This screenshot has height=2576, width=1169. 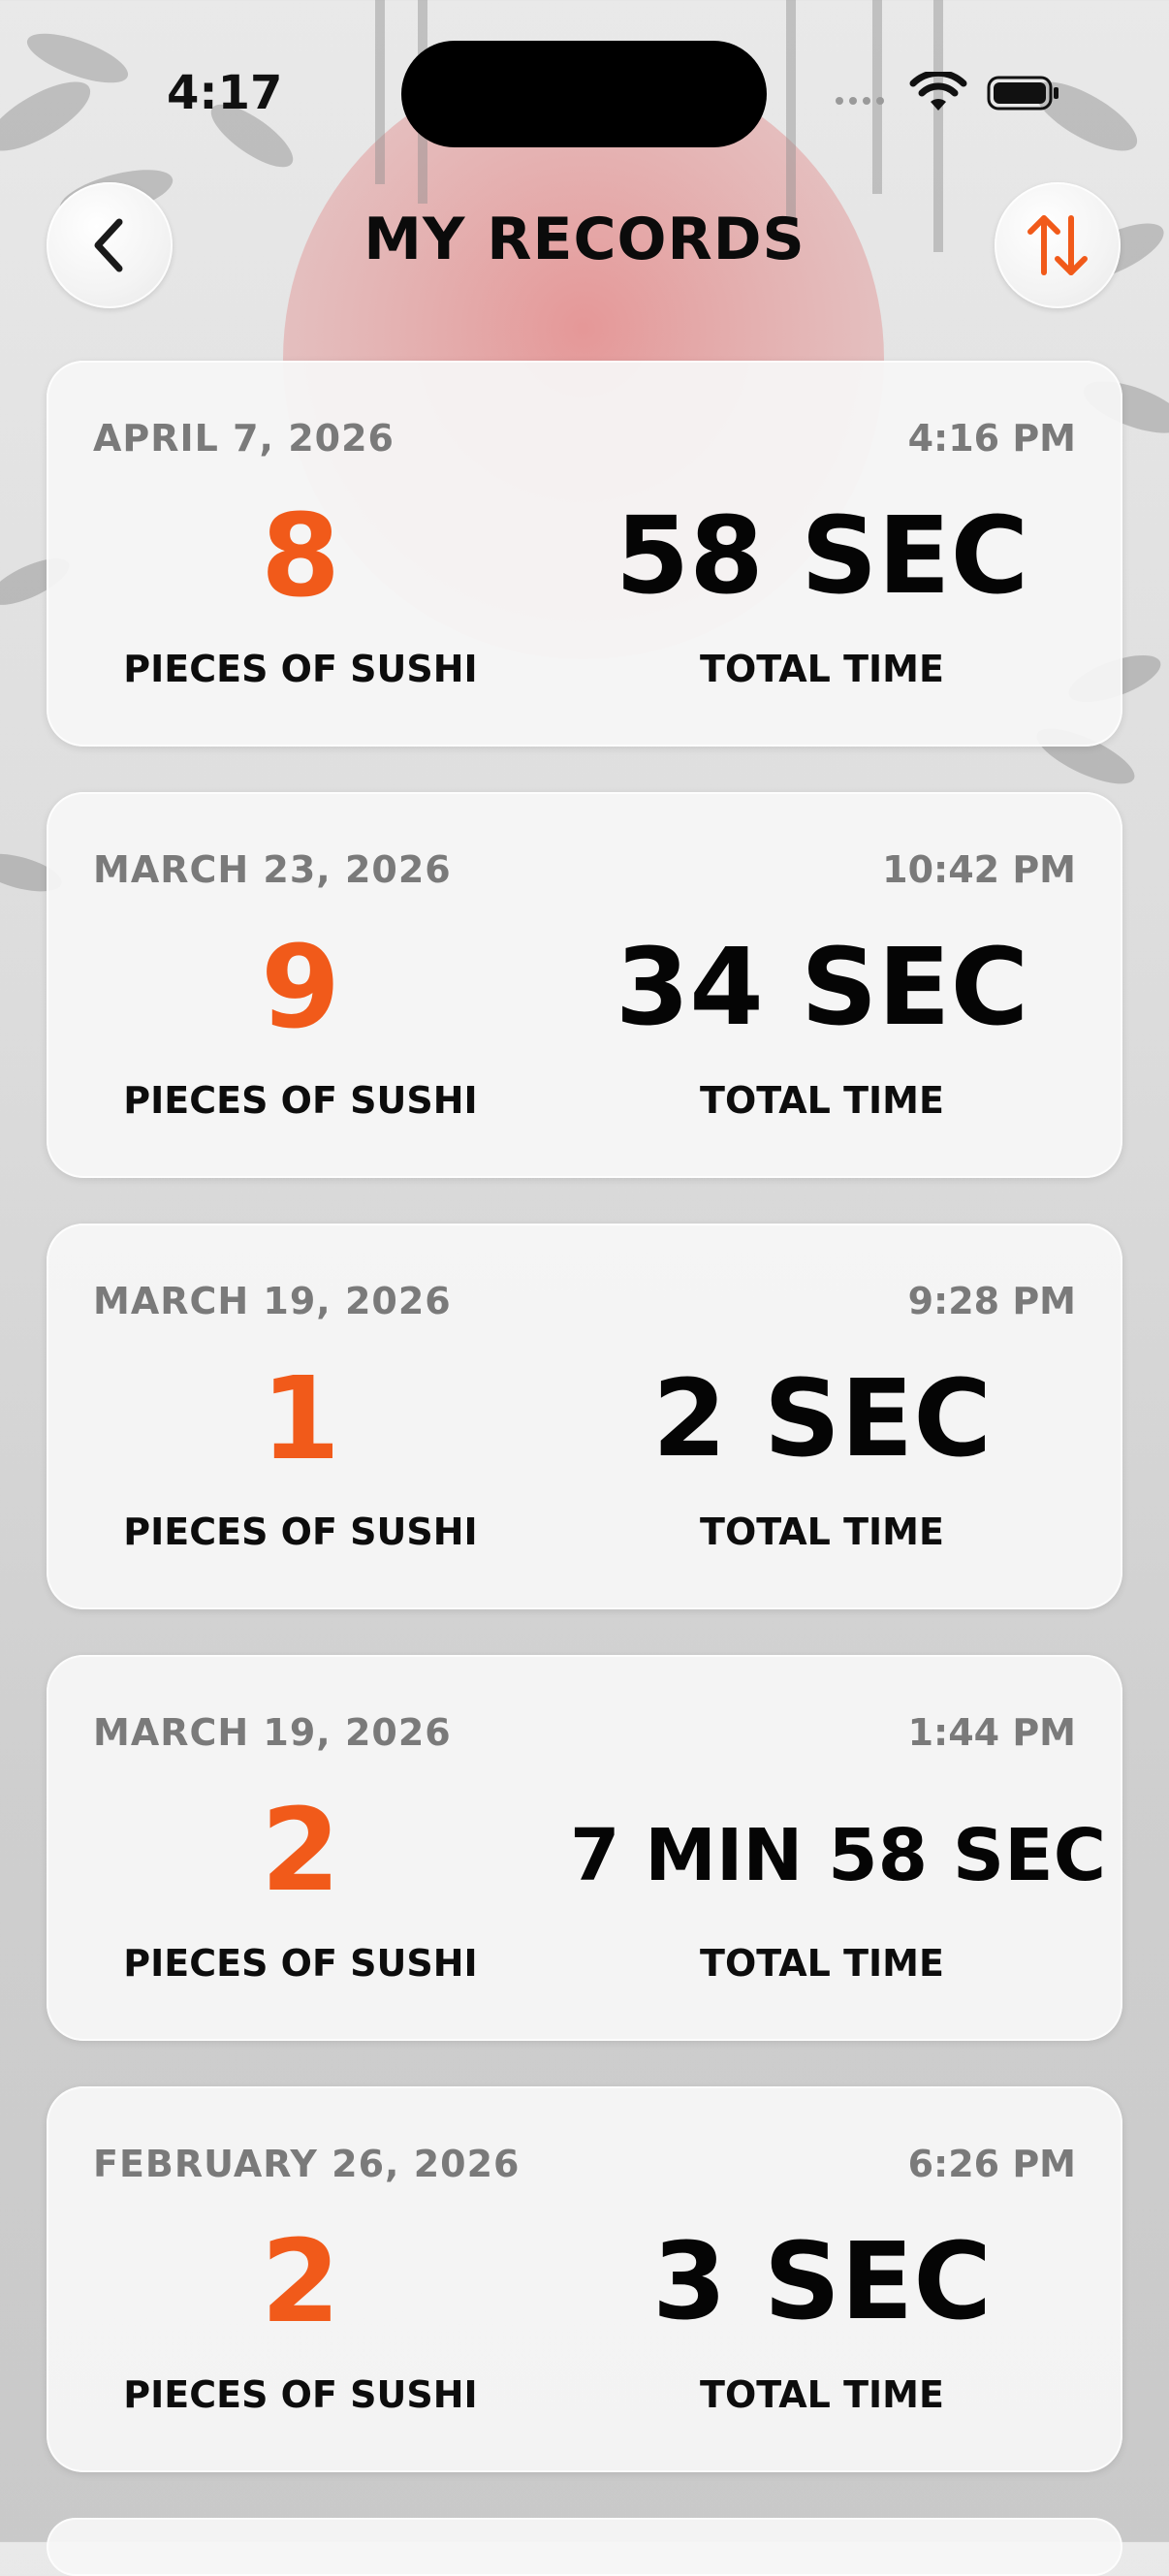 I want to click on sort-arrows-icon, so click(x=1057, y=245).